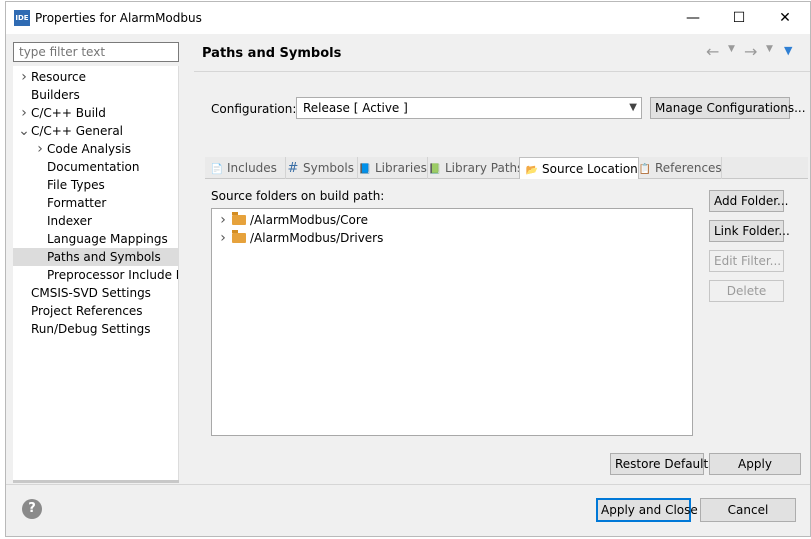 The image size is (811, 539). What do you see at coordinates (746, 291) in the screenshot?
I see `delete-button: Delete` at bounding box center [746, 291].